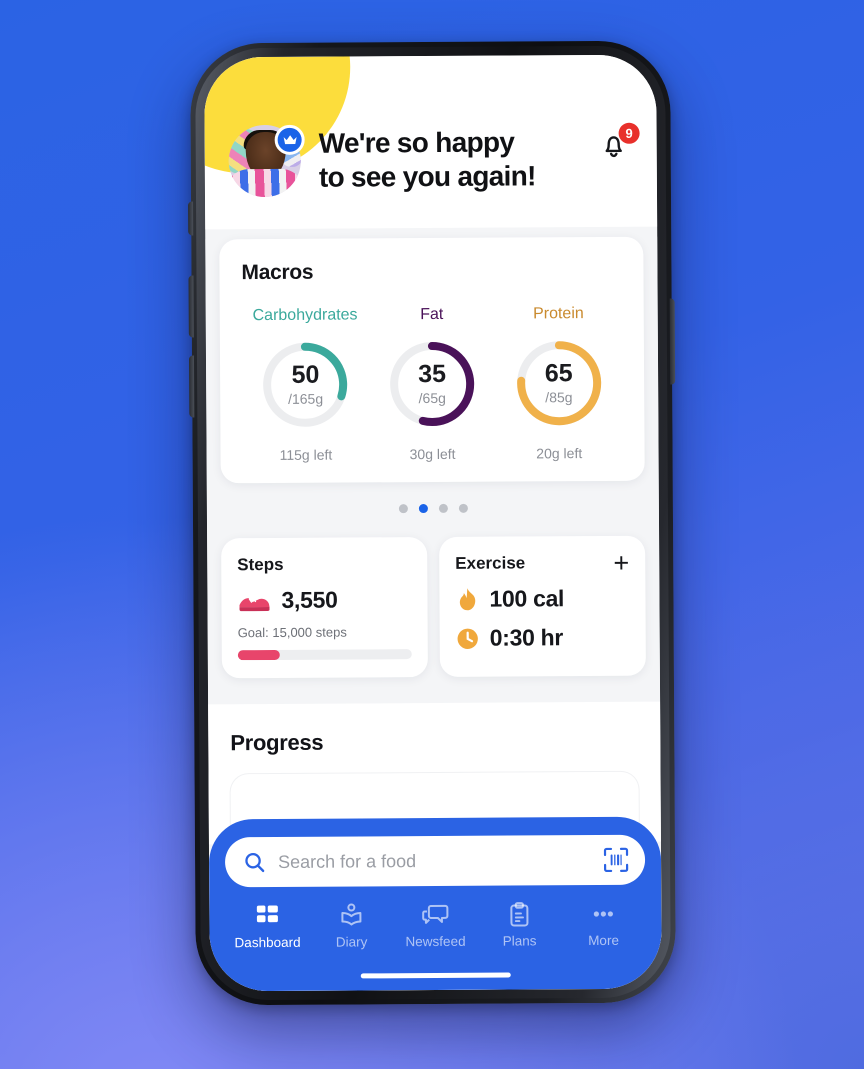 This screenshot has width=864, height=1069. Describe the element at coordinates (191, 306) in the screenshot. I see `phone-volume-up-button` at that location.